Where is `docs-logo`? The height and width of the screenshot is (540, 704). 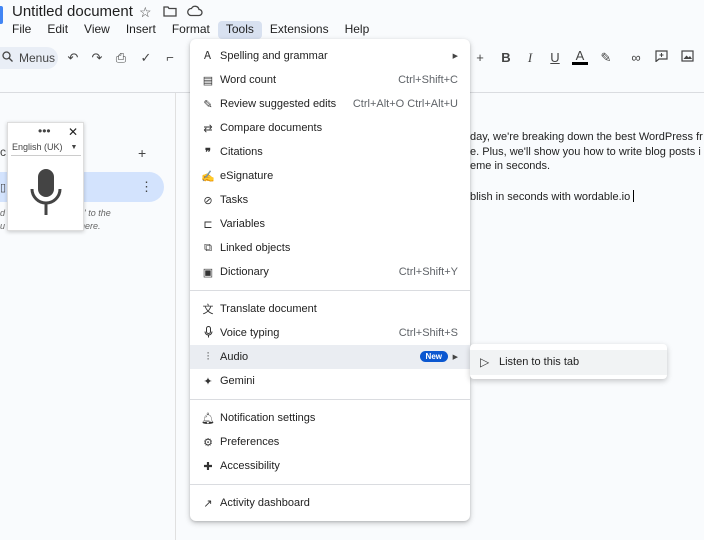 docs-logo is located at coordinates (1, 15).